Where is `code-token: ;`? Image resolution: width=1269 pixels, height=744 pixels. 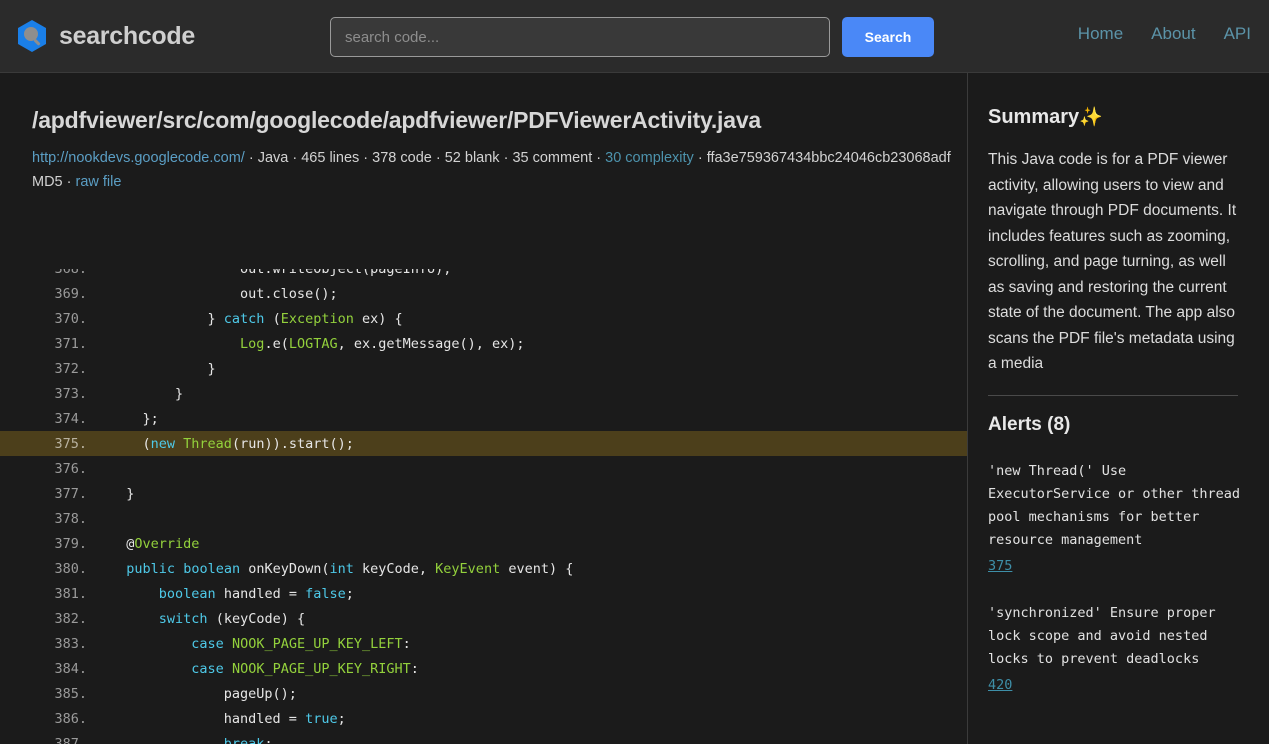
code-token: ; is located at coordinates (341, 718).